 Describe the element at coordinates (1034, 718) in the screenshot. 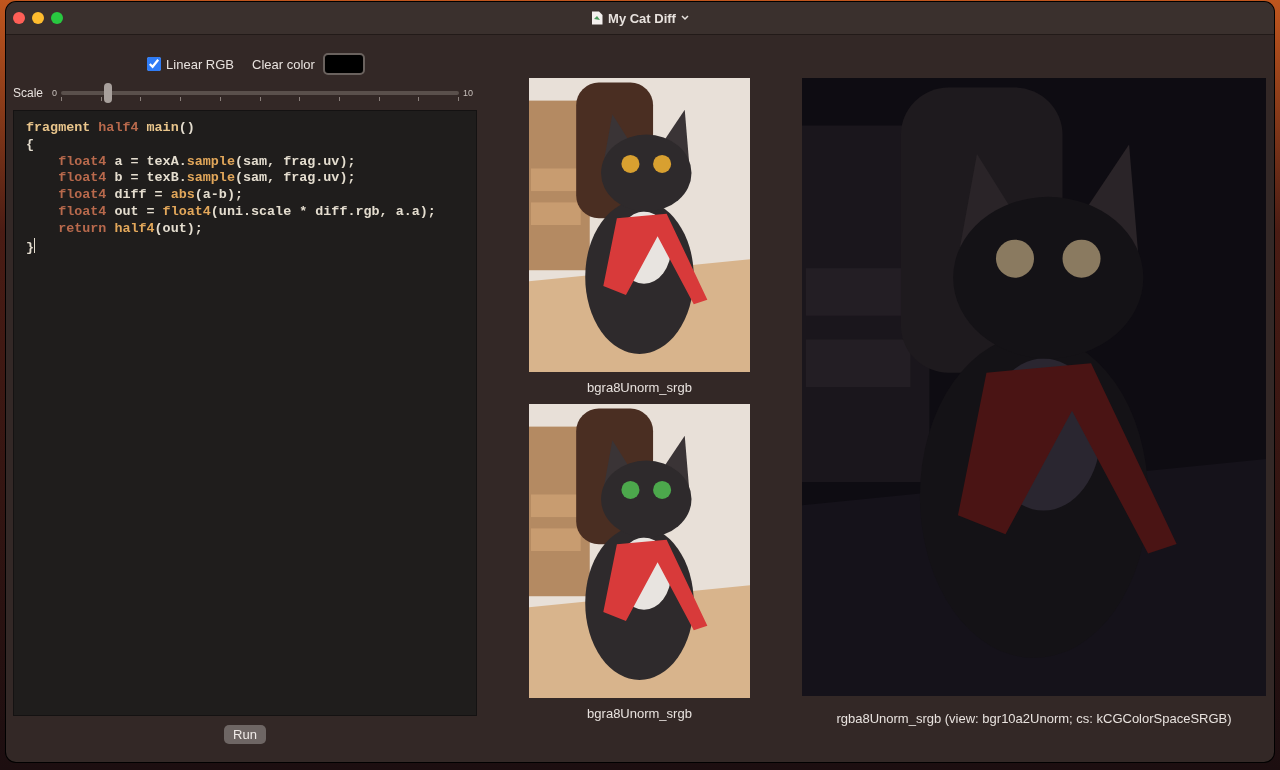

I see `image-caption: rgba8Unorm_srgb (view: bgr10a2Unorm; cs: kCGColorSpaceSRGB)` at that location.